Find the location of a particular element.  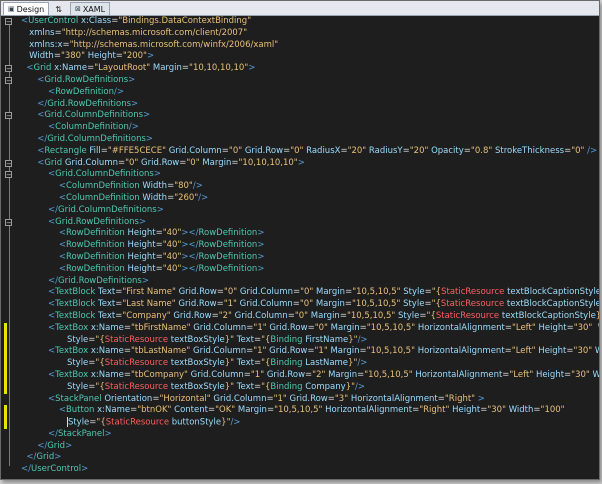

design-icon: ▣ is located at coordinates (11, 9).